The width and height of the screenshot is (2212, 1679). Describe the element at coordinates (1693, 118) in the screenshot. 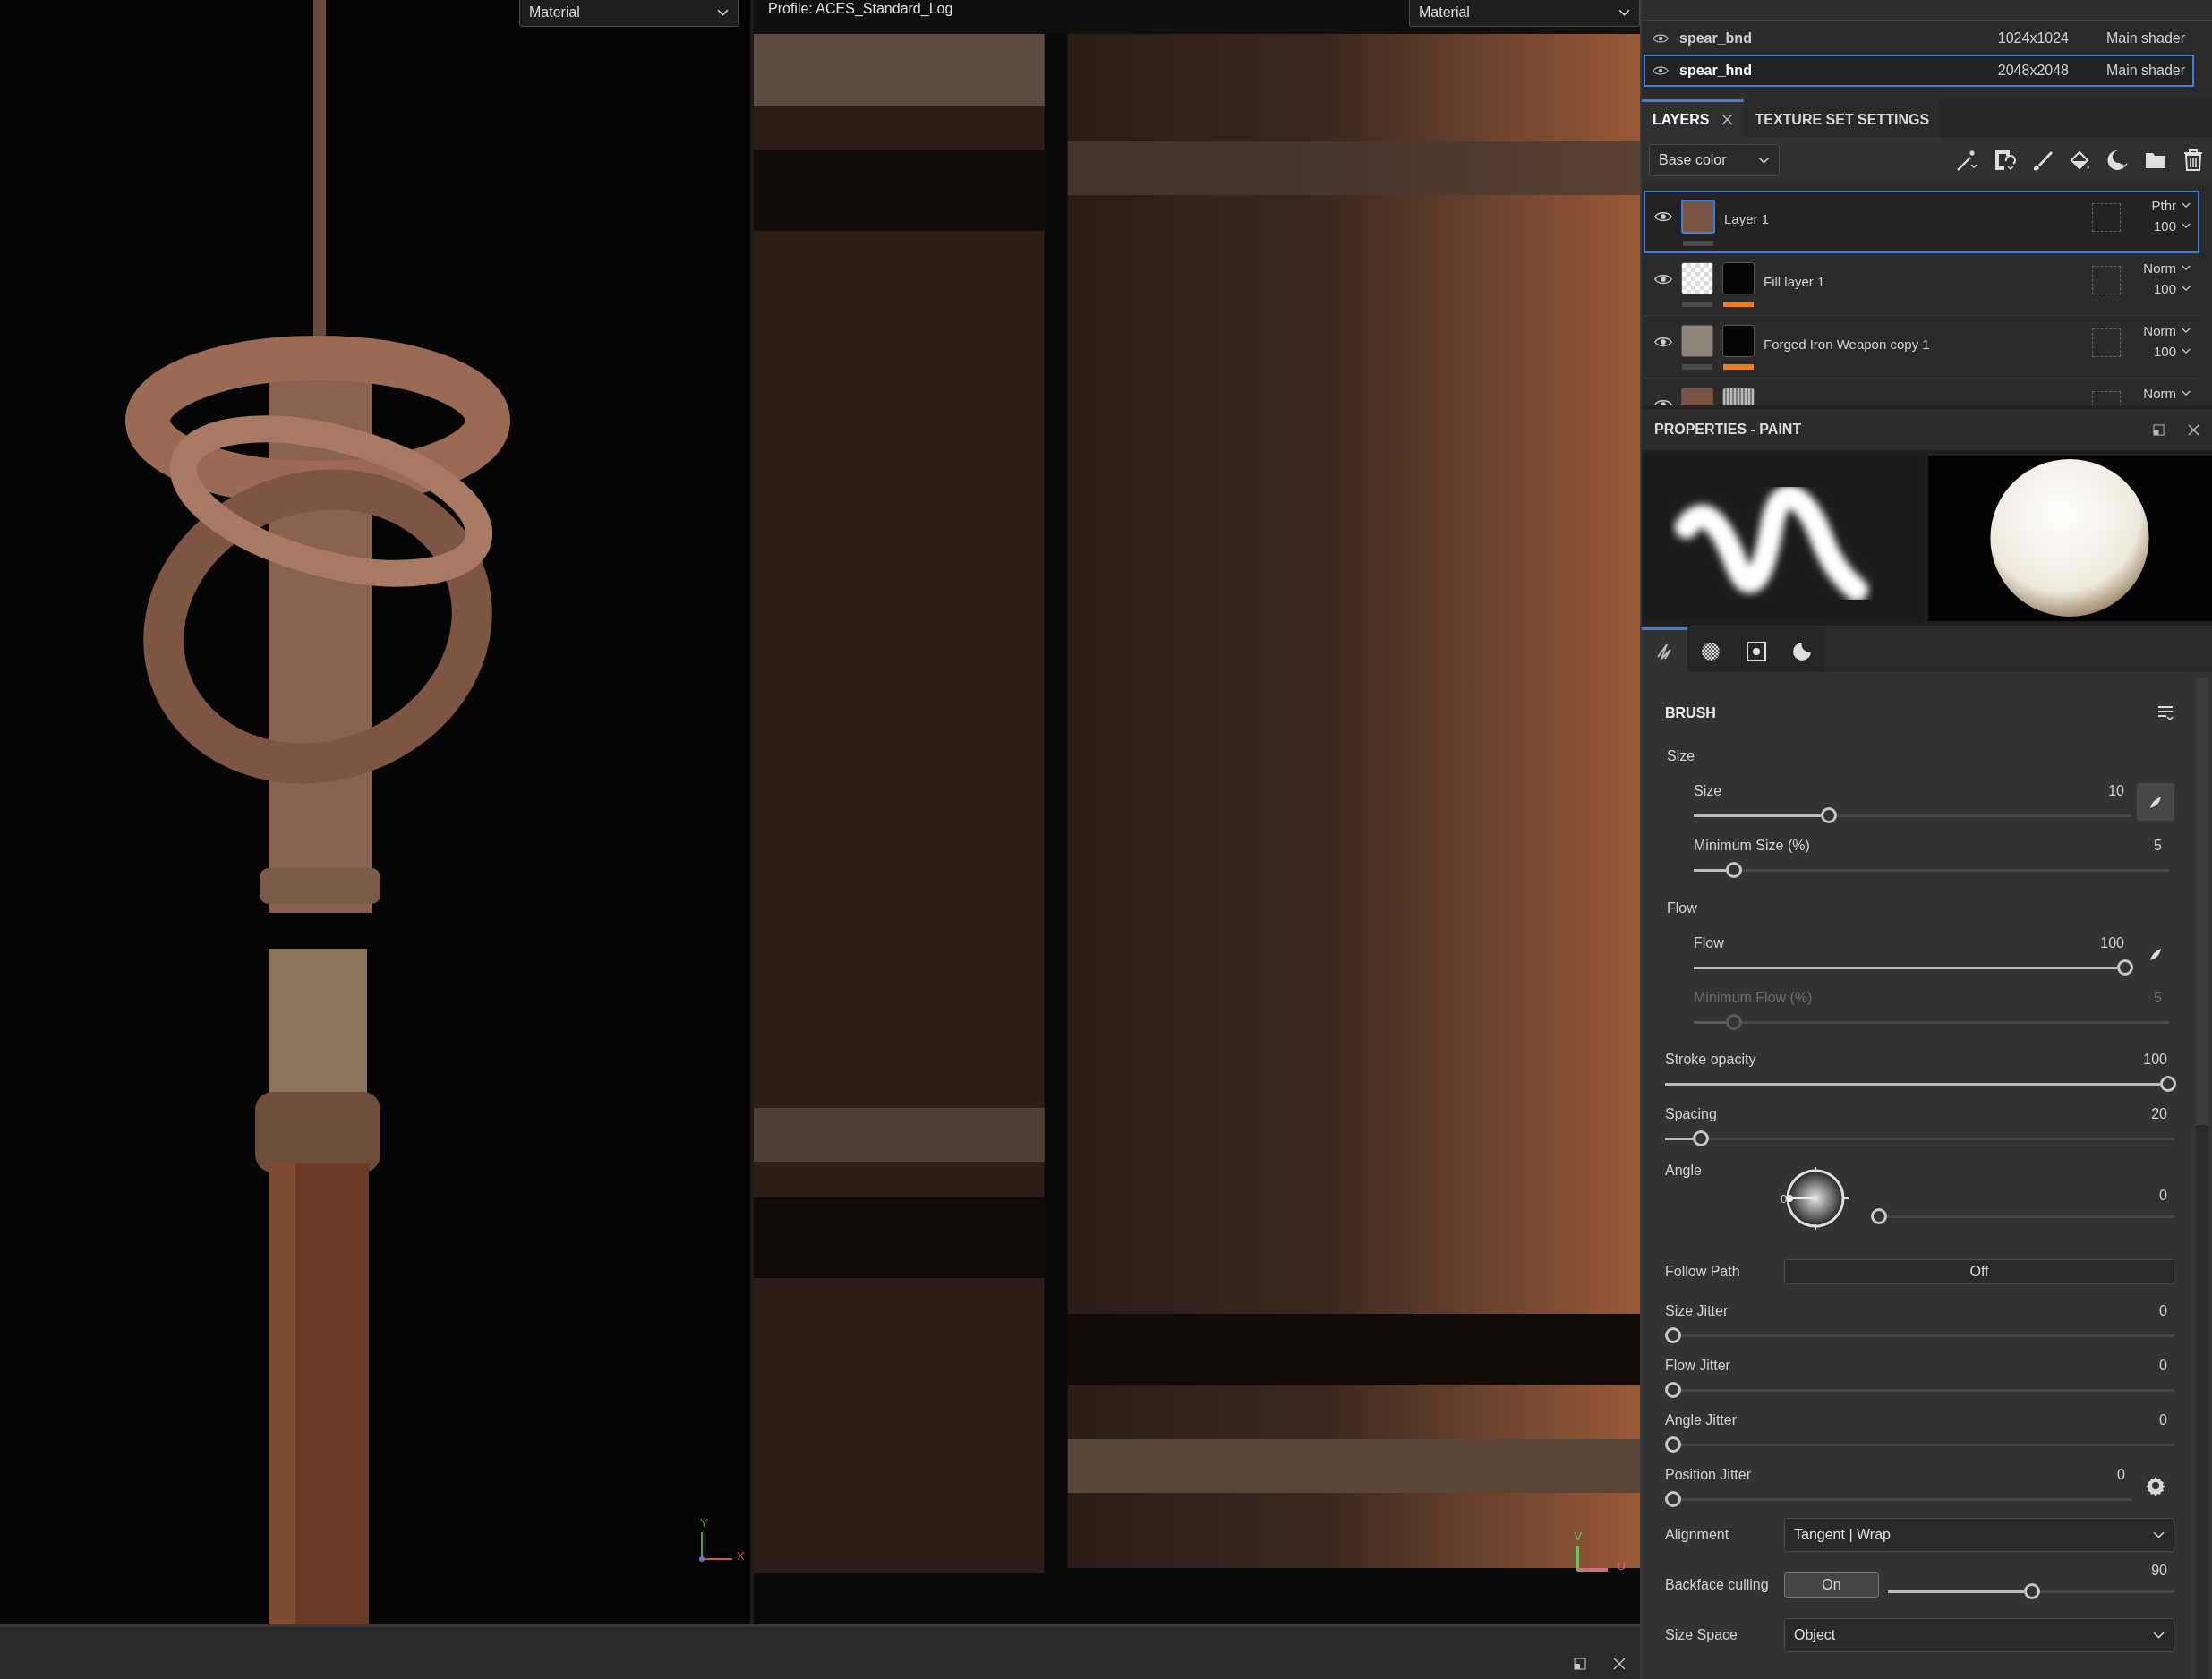

I see `panel-tab: LAYERS` at that location.